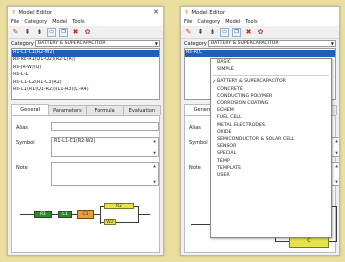  Describe the element at coordinates (271, 139) in the screenshot. I see `dropdown-item: SEMICONDUCTOR & SOLAR CELL` at that location.